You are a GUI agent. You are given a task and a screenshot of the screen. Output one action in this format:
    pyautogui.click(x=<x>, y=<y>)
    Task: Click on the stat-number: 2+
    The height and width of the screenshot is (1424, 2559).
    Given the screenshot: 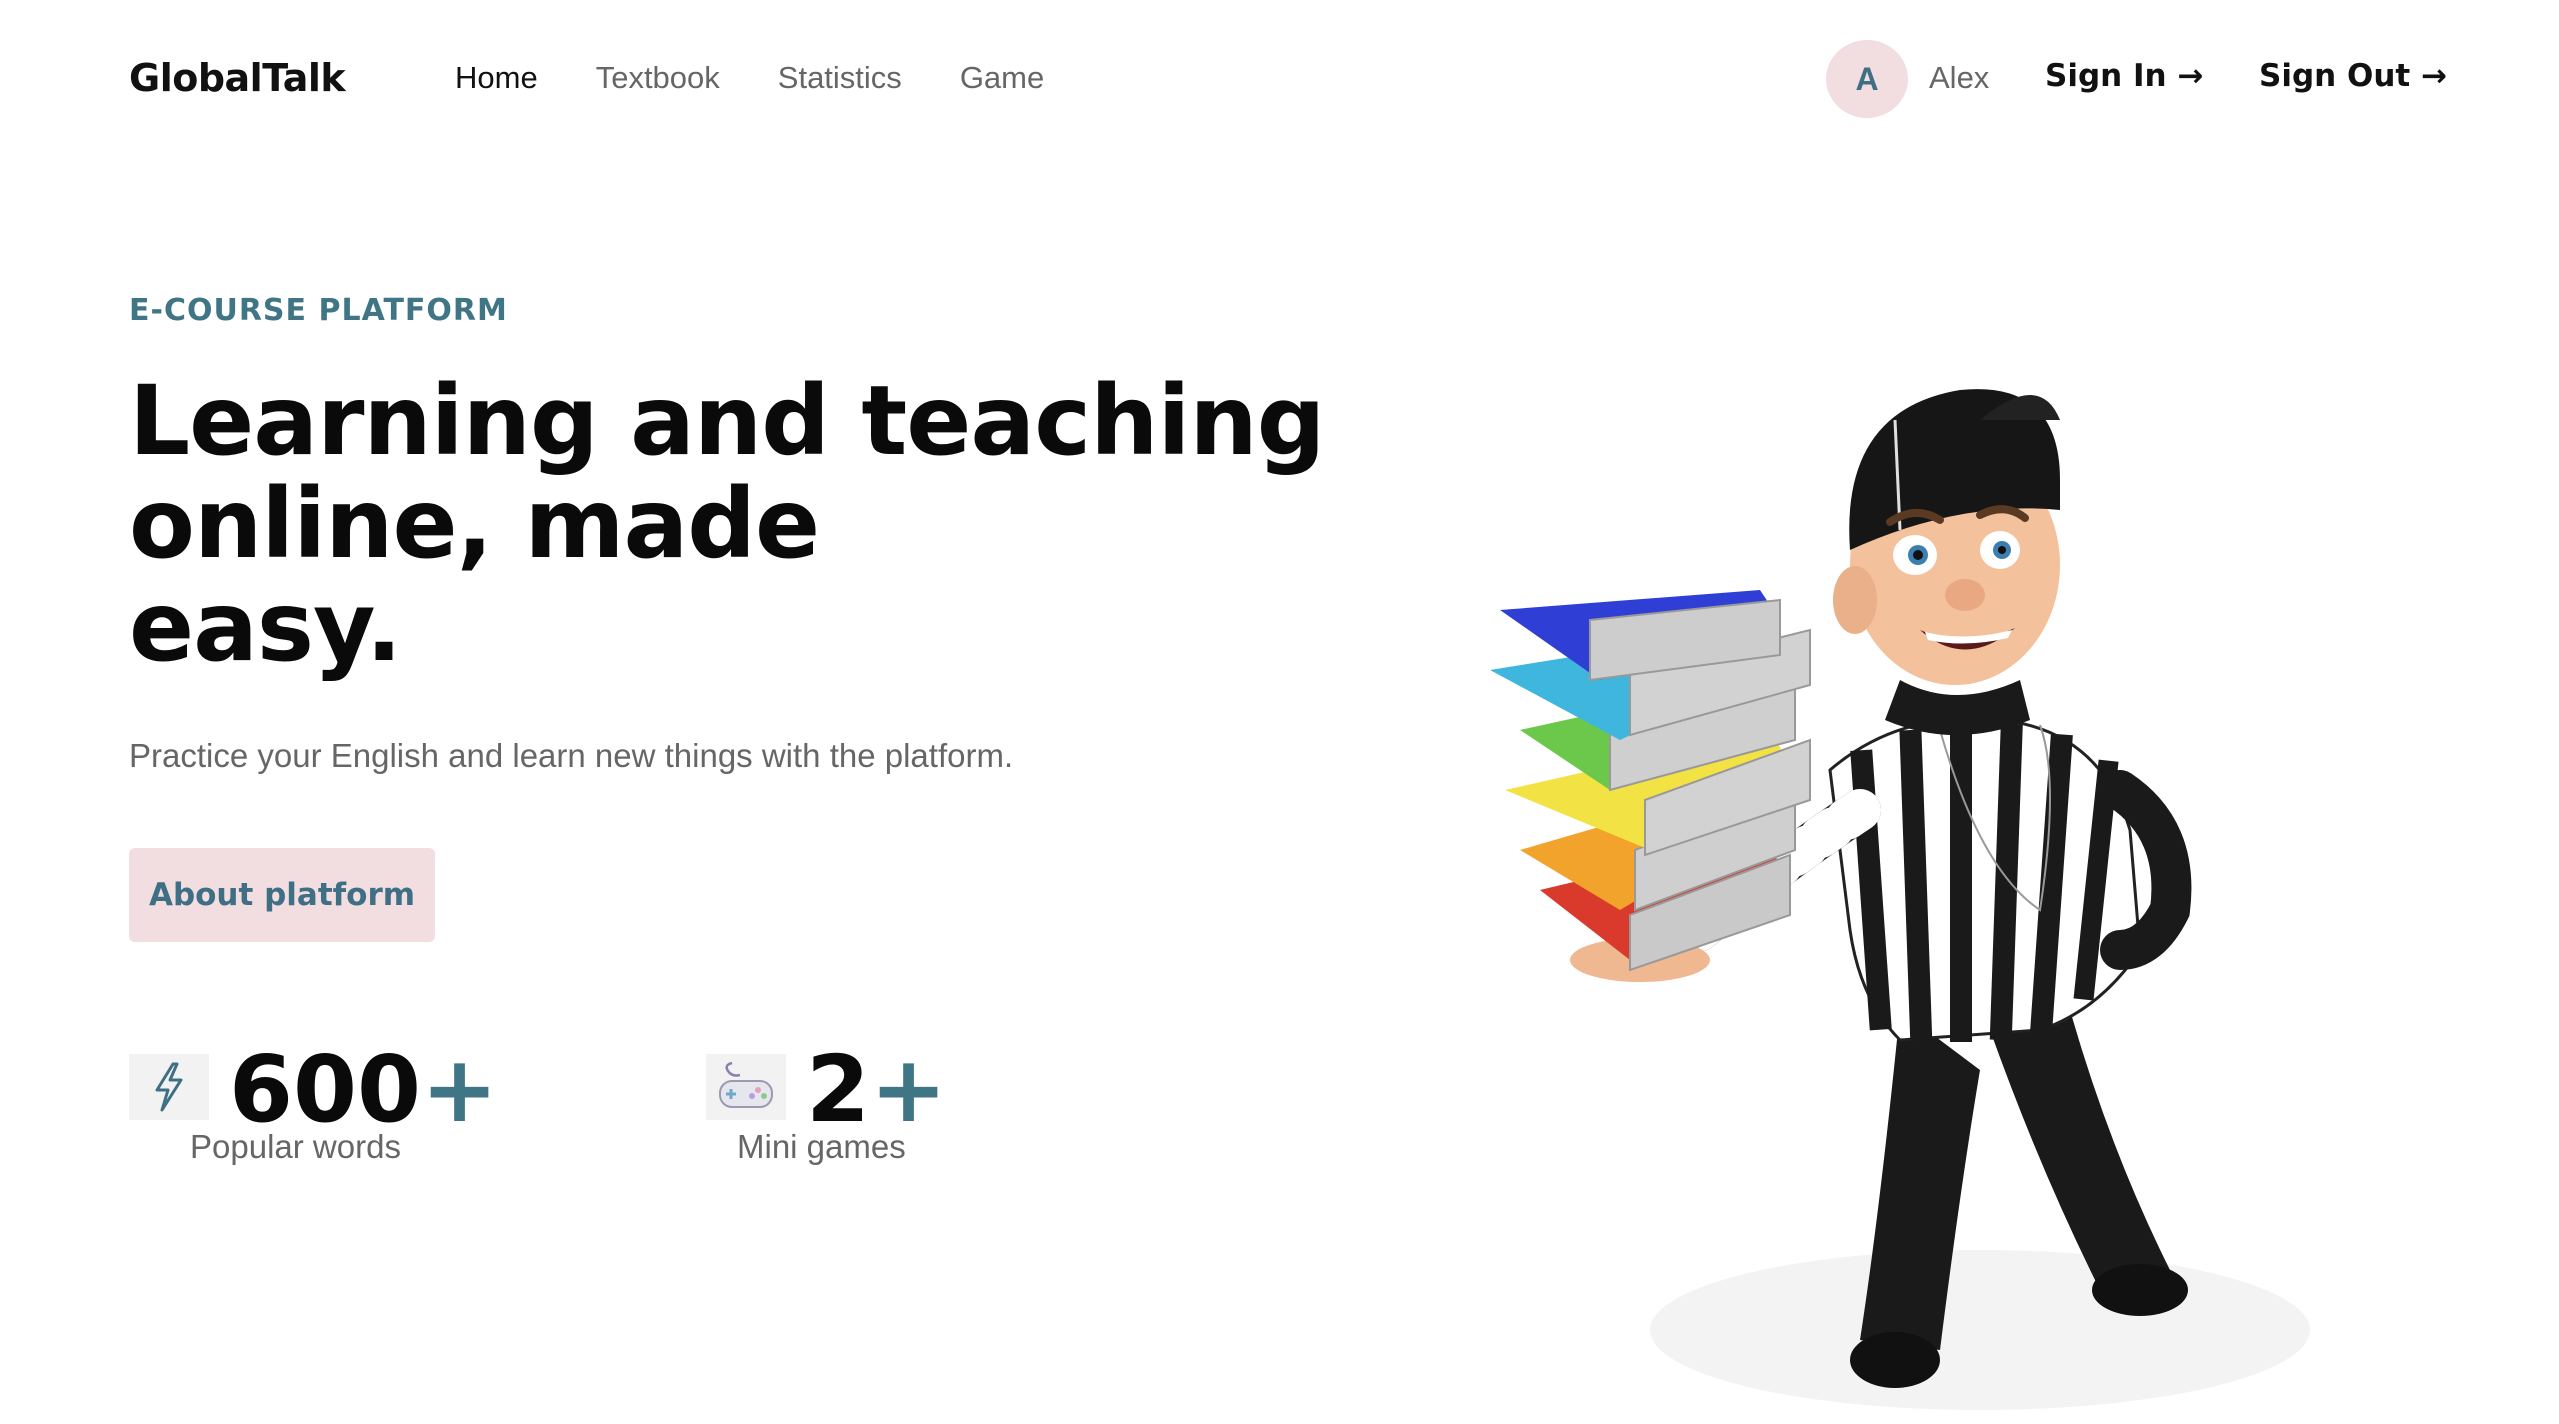 What is the action you would take?
    pyautogui.click(x=877, y=1089)
    